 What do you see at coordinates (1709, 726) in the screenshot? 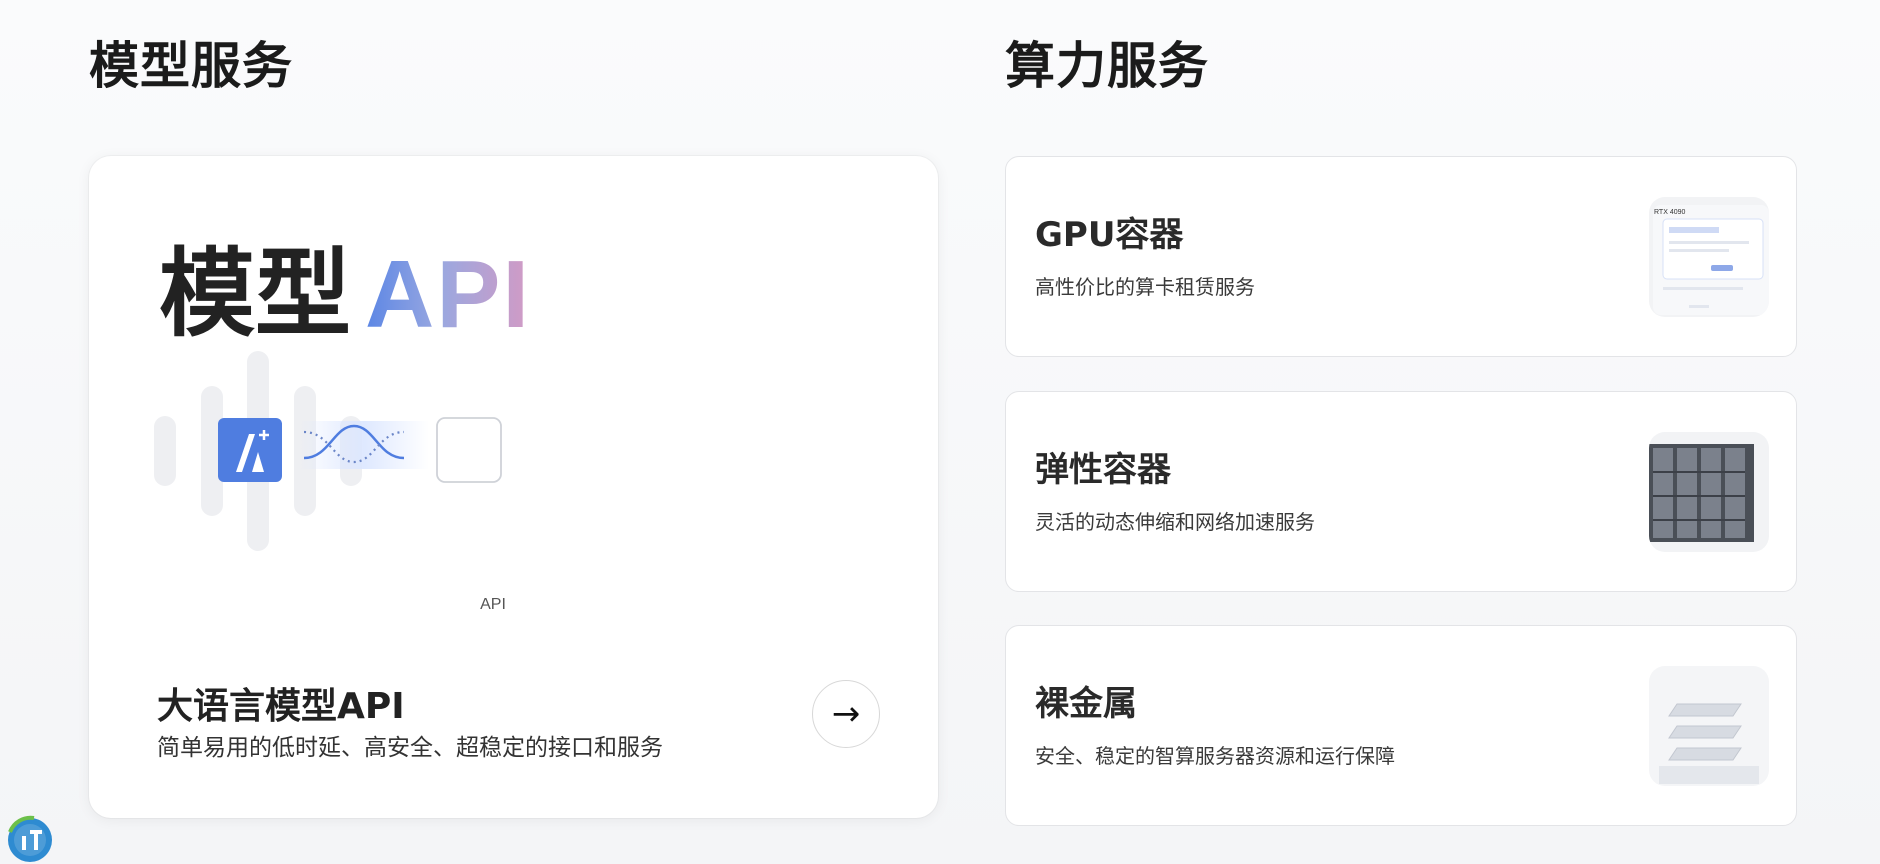
I see `stacked-layers-icon` at bounding box center [1709, 726].